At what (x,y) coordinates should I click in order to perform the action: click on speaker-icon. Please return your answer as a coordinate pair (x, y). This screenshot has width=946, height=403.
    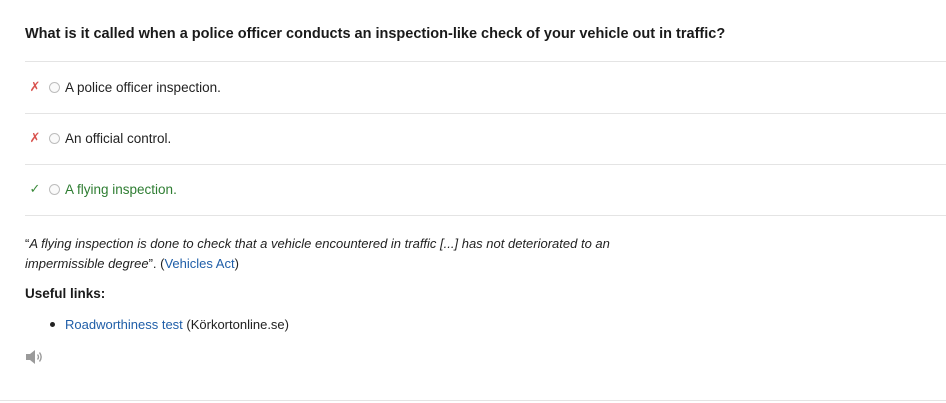
    Looking at the image, I should click on (34, 357).